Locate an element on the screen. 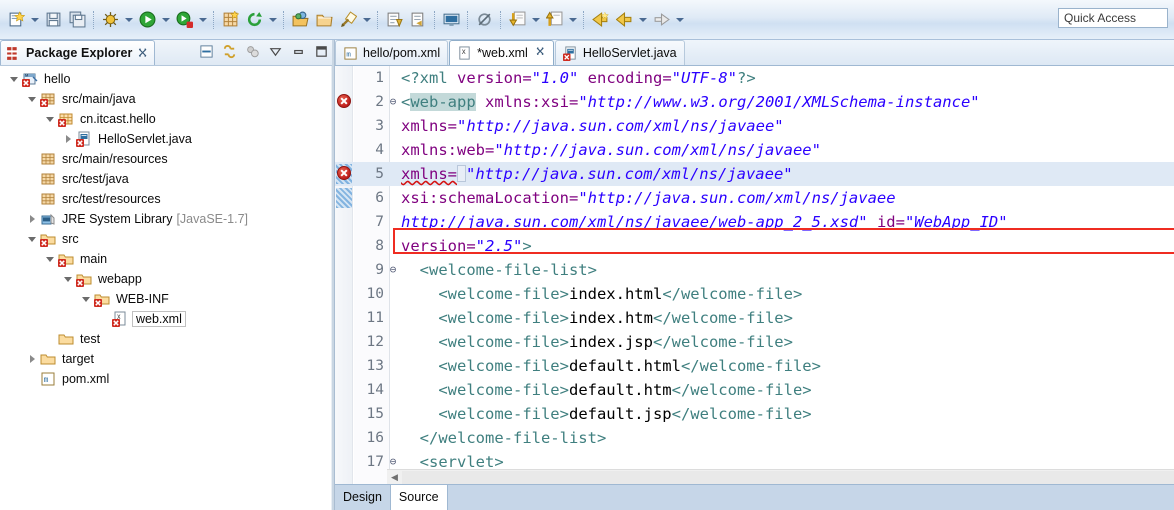 The width and height of the screenshot is (1174, 510). tree-item-target: target is located at coordinates (167, 359).